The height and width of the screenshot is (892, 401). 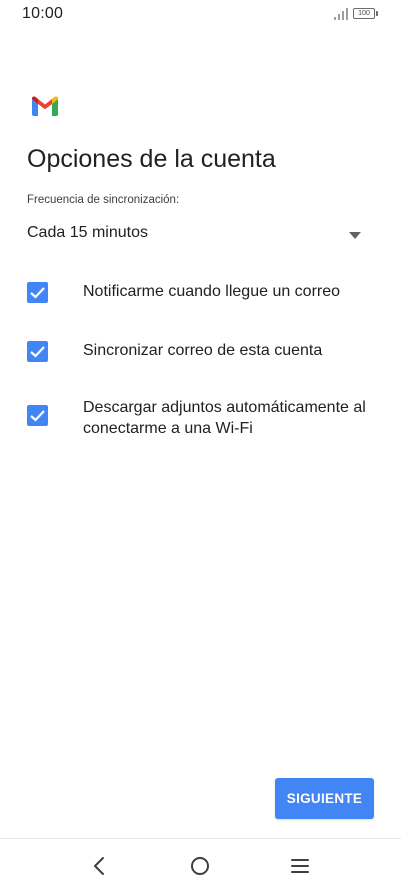 I want to click on home-icon, so click(x=200, y=866).